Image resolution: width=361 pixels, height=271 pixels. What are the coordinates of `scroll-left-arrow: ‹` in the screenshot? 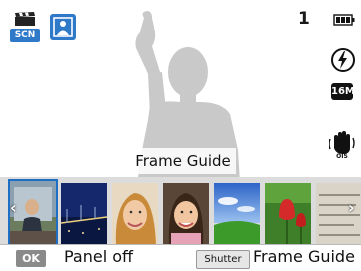 It's located at (15, 208).